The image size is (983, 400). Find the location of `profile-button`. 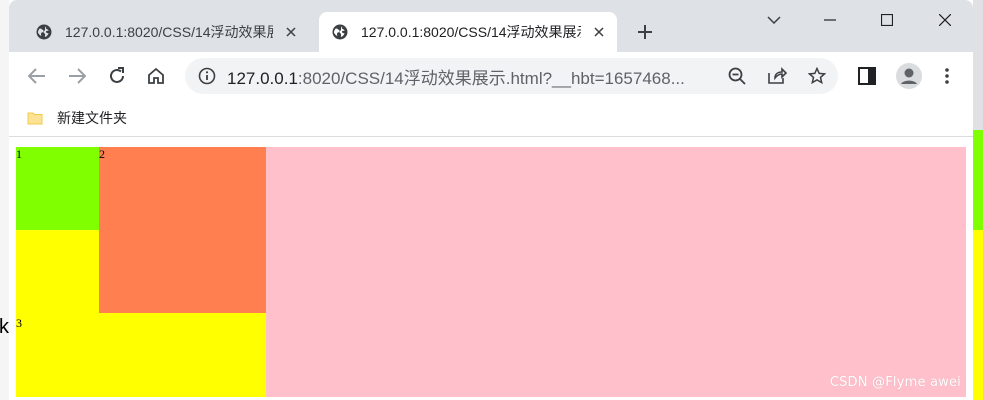

profile-button is located at coordinates (909, 76).